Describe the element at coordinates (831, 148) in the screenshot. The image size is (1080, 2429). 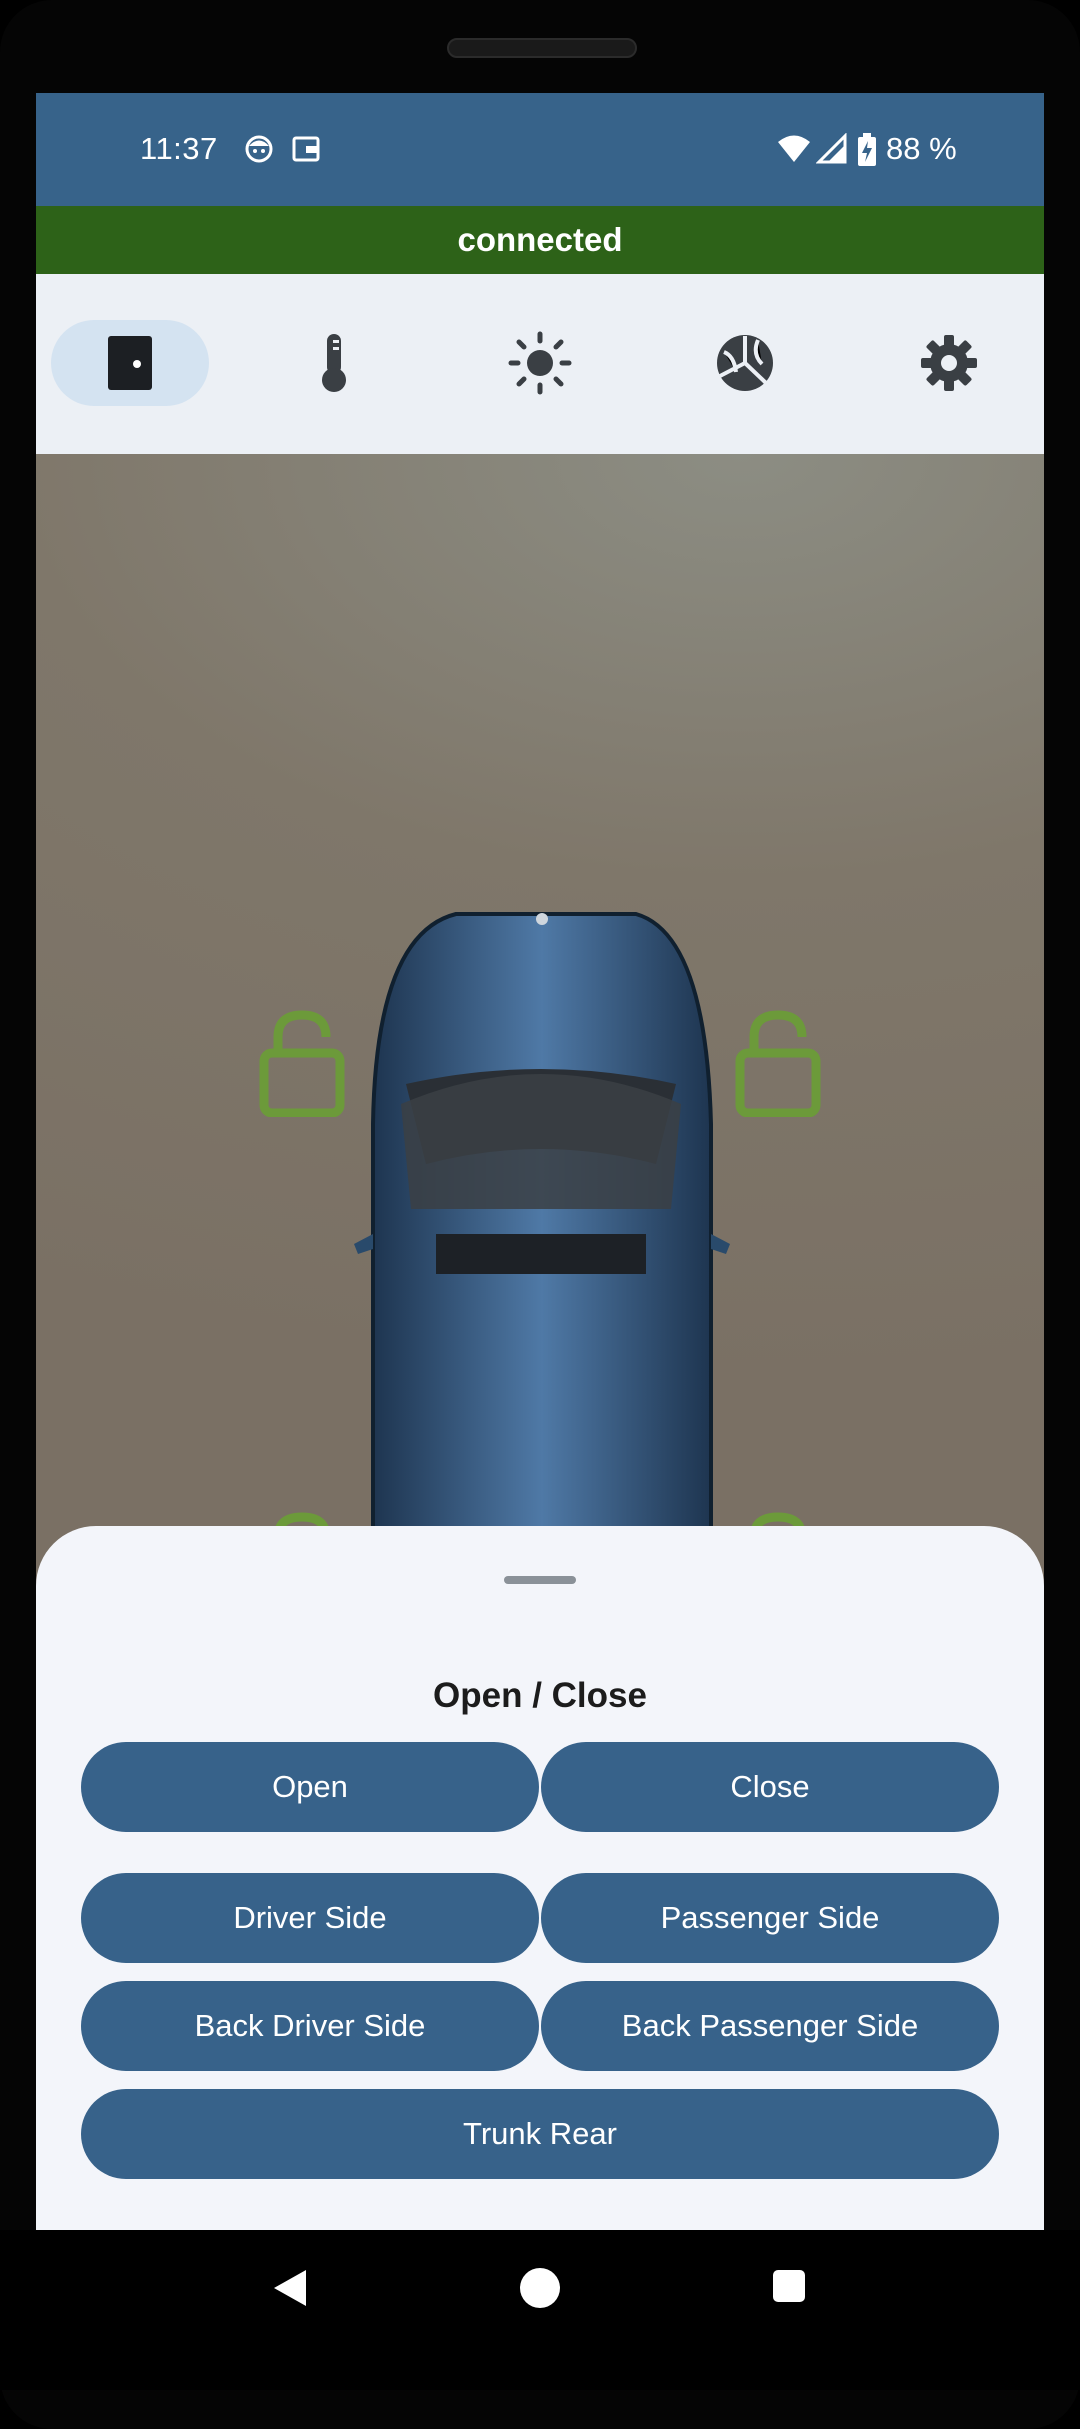
I see `signal-icon` at that location.